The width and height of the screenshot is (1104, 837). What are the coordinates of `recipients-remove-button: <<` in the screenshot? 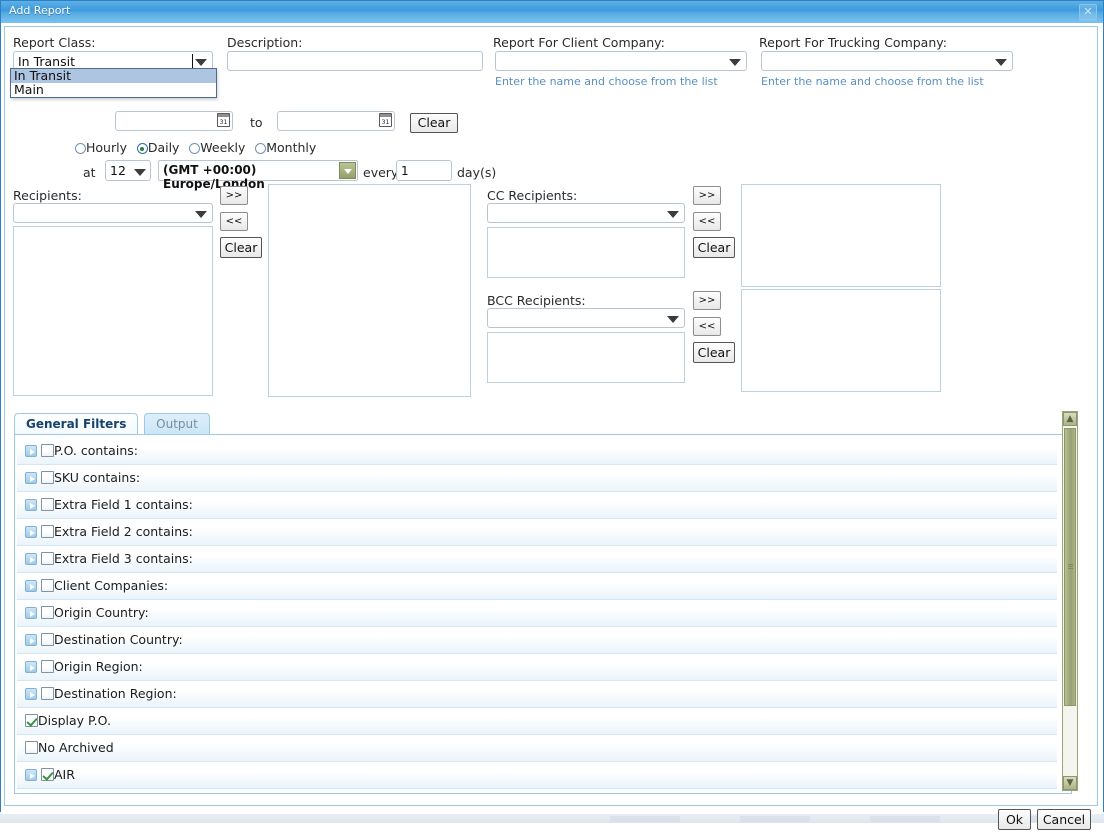 It's located at (234, 221).